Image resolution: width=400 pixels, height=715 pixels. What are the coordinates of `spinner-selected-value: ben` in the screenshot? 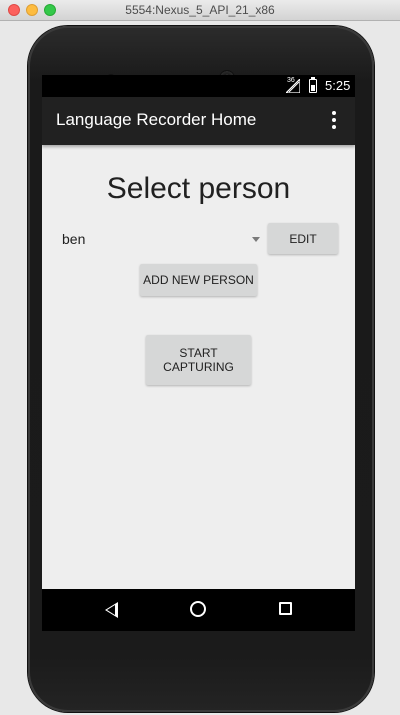 It's located at (74, 239).